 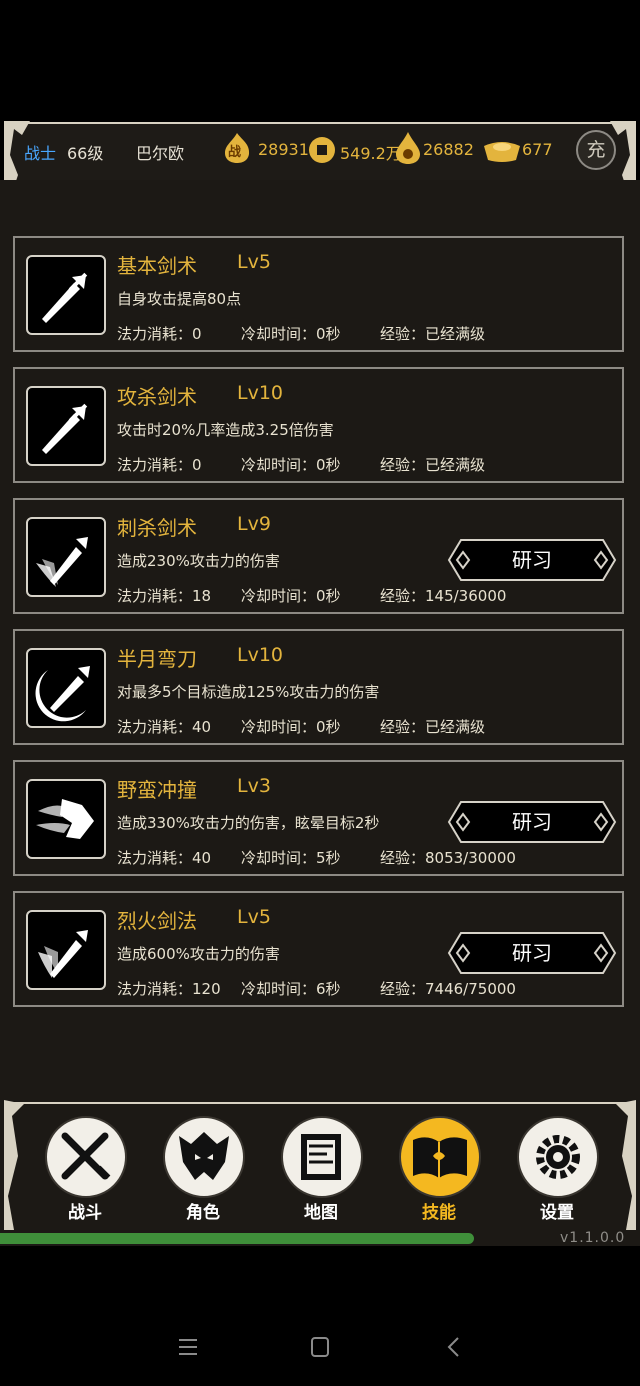 What do you see at coordinates (179, 299) in the screenshot?
I see `skill-description: 自身攻击提高80点` at bounding box center [179, 299].